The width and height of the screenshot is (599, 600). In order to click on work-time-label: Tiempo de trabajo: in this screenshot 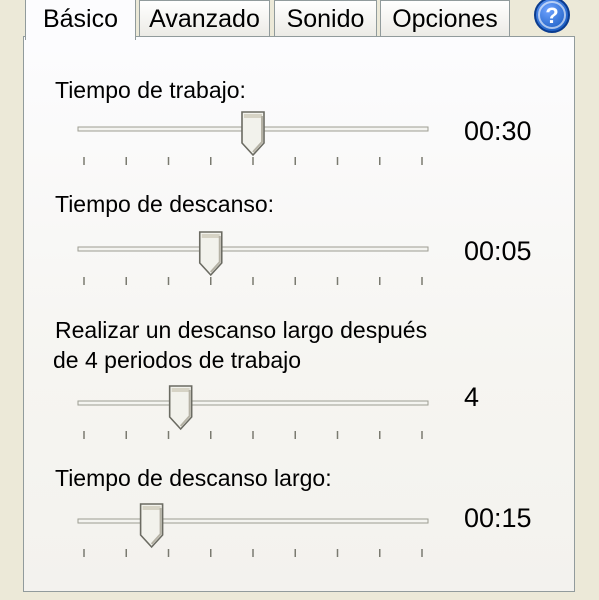, I will do `click(150, 90)`.